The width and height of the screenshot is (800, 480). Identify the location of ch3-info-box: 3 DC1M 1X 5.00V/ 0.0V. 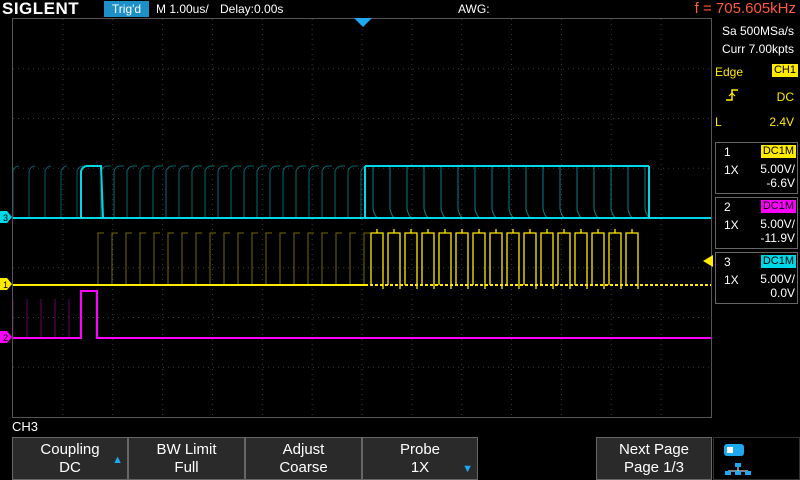
(756, 278).